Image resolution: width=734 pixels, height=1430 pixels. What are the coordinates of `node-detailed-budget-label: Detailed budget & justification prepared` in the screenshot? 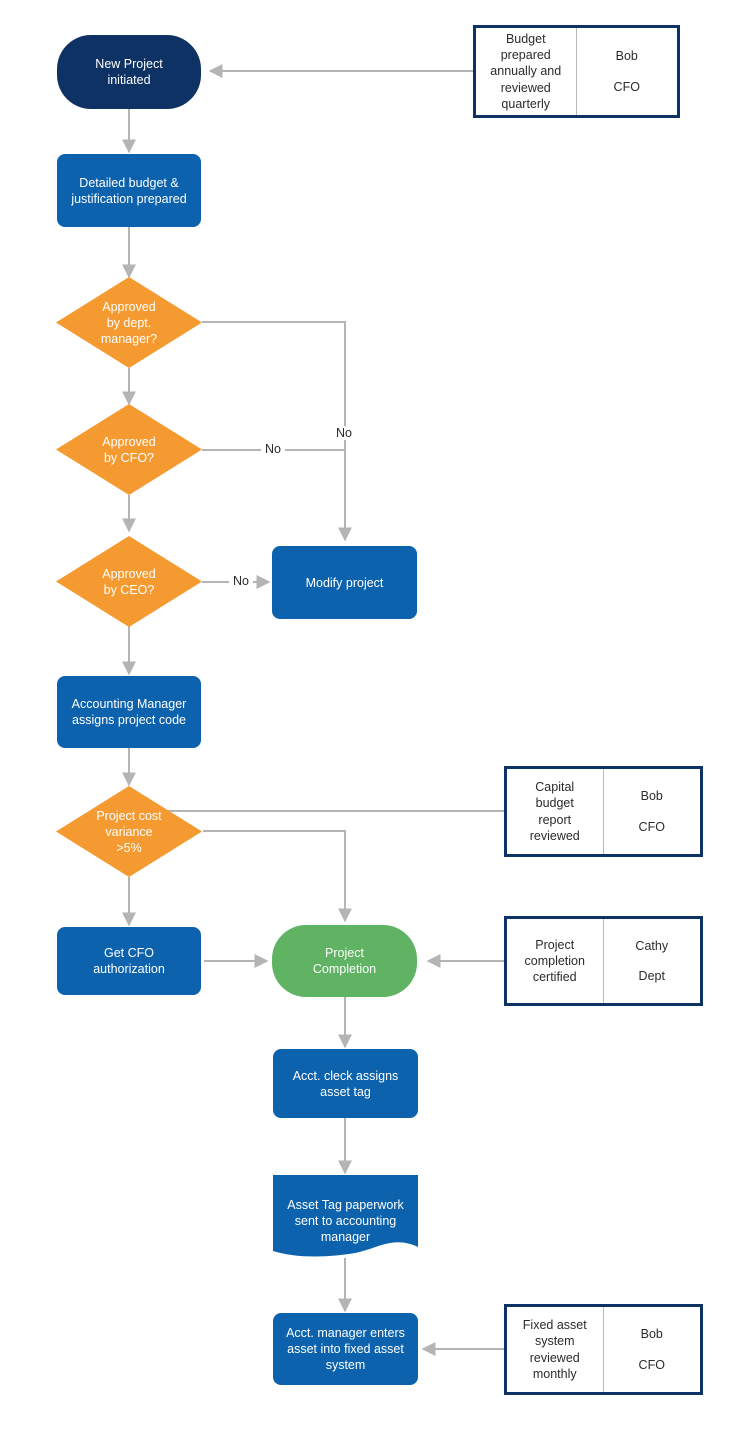 It's located at (129, 190).